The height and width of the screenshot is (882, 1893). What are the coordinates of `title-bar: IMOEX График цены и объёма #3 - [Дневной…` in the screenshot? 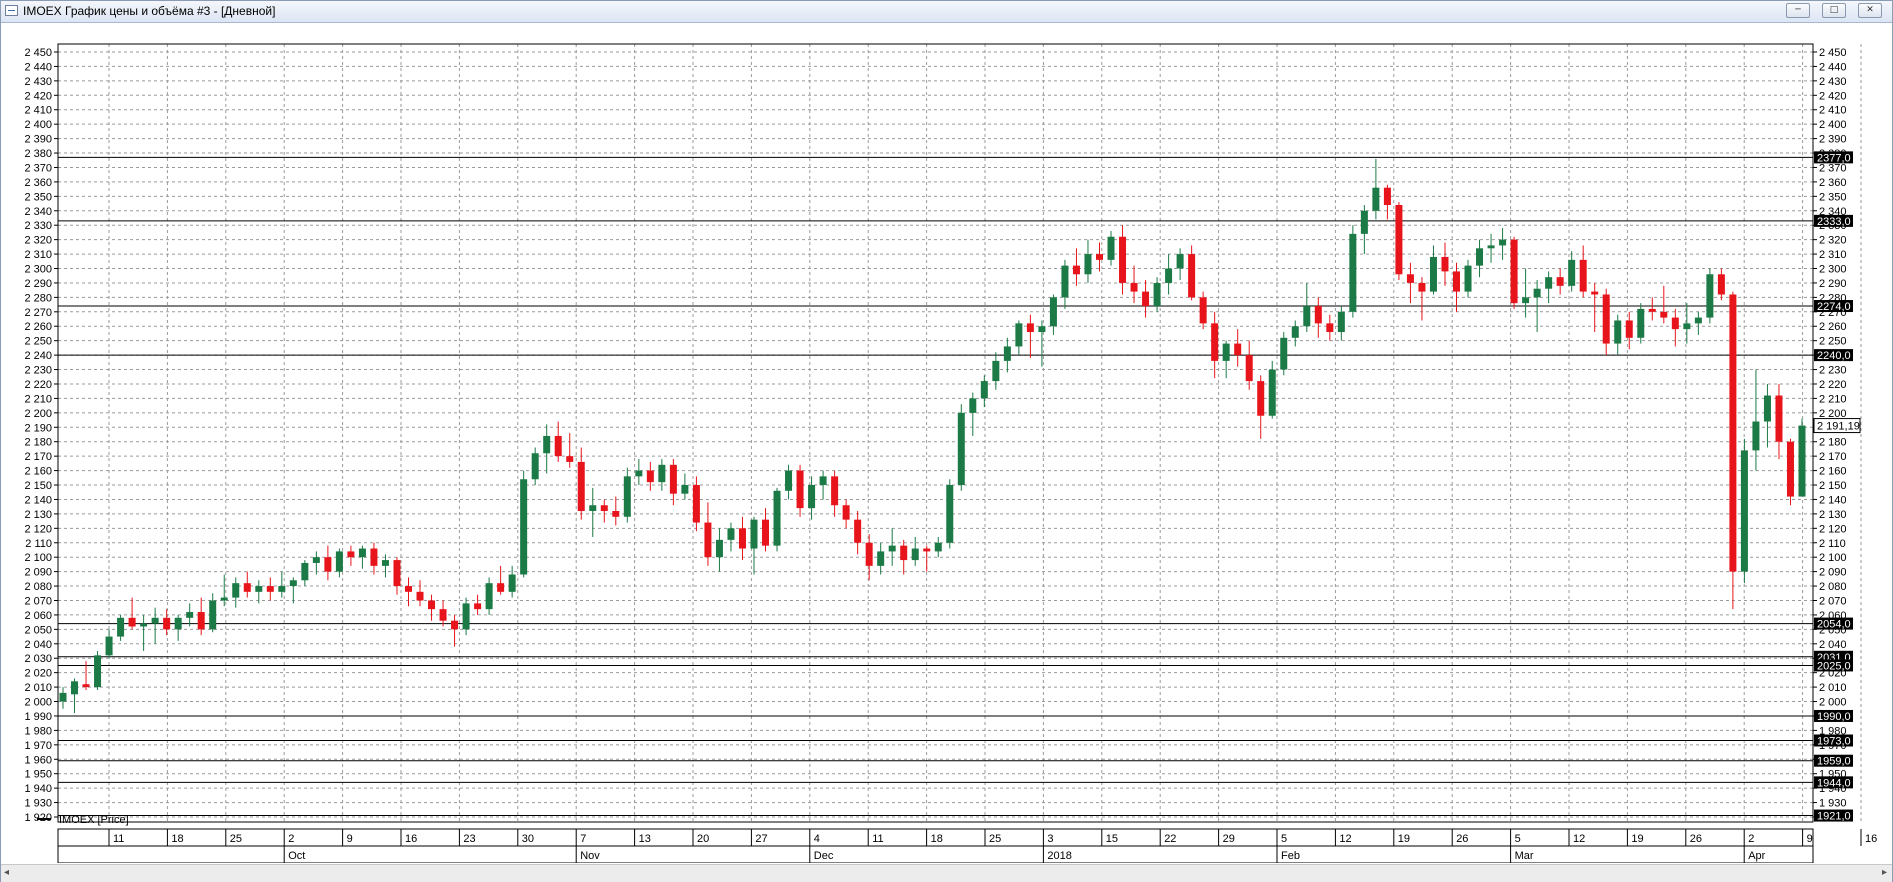 It's located at (946, 12).